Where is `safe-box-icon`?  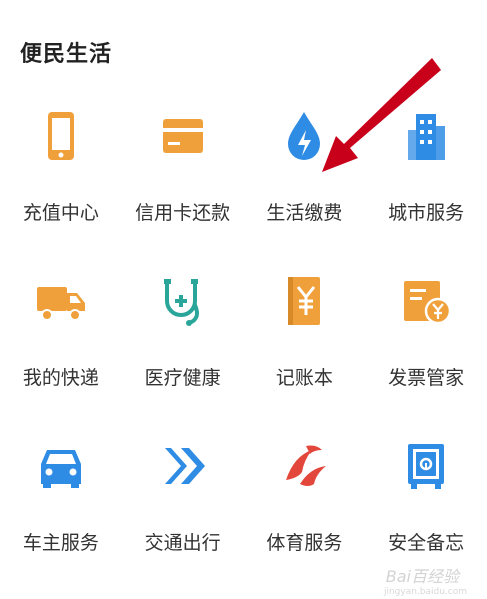
safe-box-icon is located at coordinates (426, 466).